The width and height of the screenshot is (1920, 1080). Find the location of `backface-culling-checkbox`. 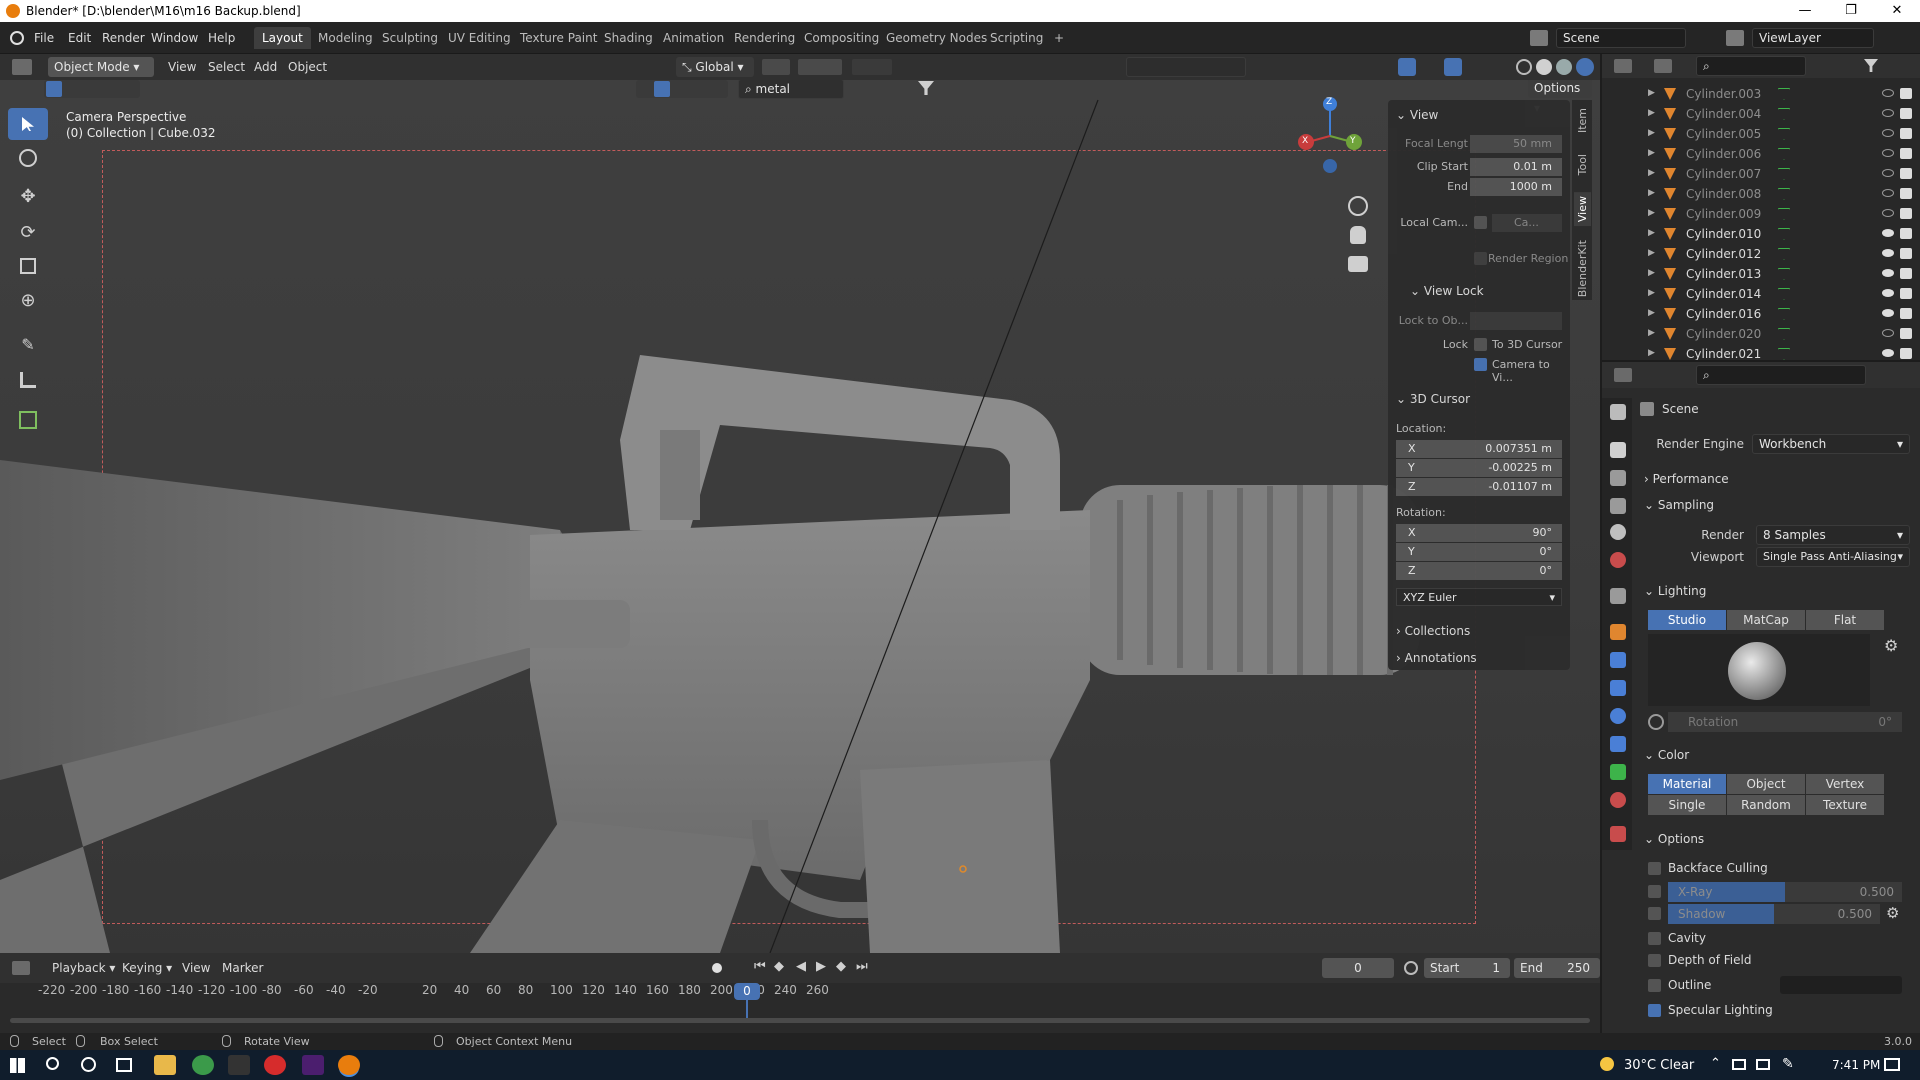

backface-culling-checkbox is located at coordinates (1654, 868).